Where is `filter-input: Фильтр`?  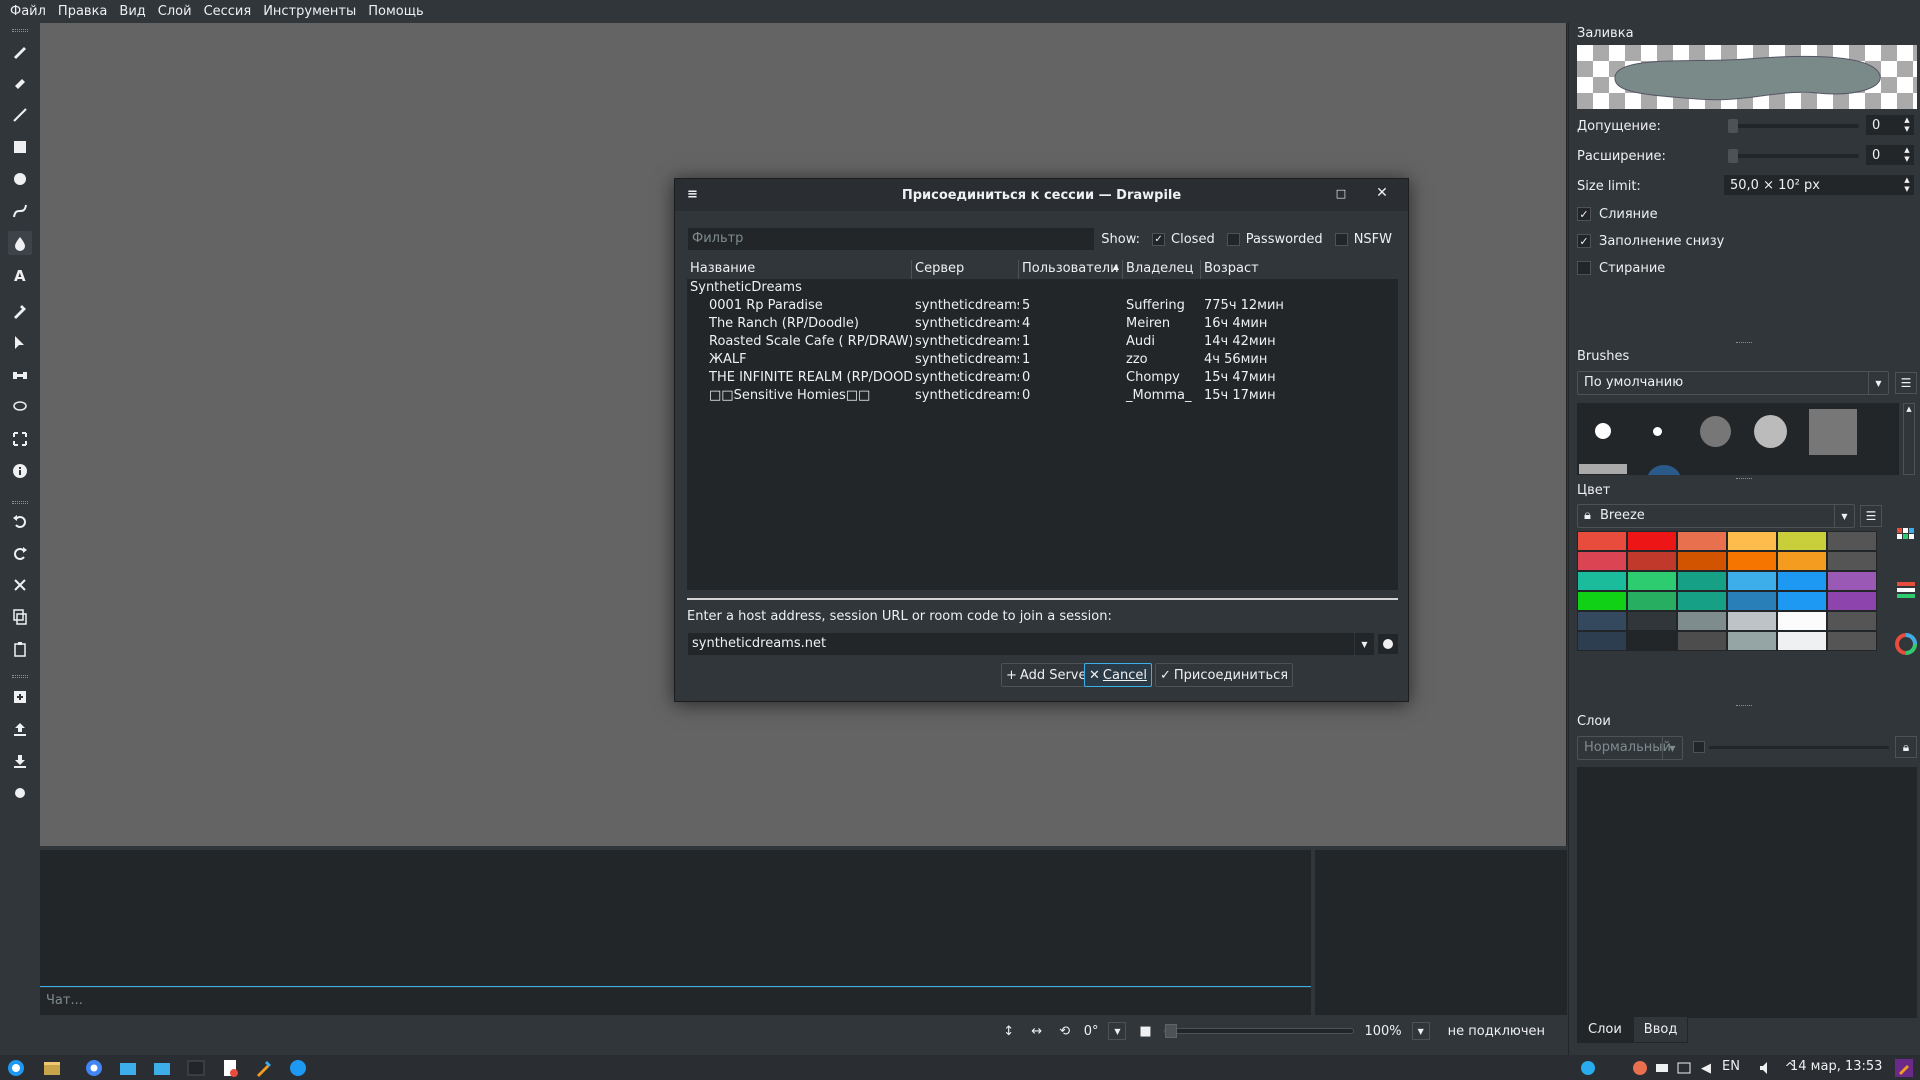
filter-input: Фильтр is located at coordinates (891, 239).